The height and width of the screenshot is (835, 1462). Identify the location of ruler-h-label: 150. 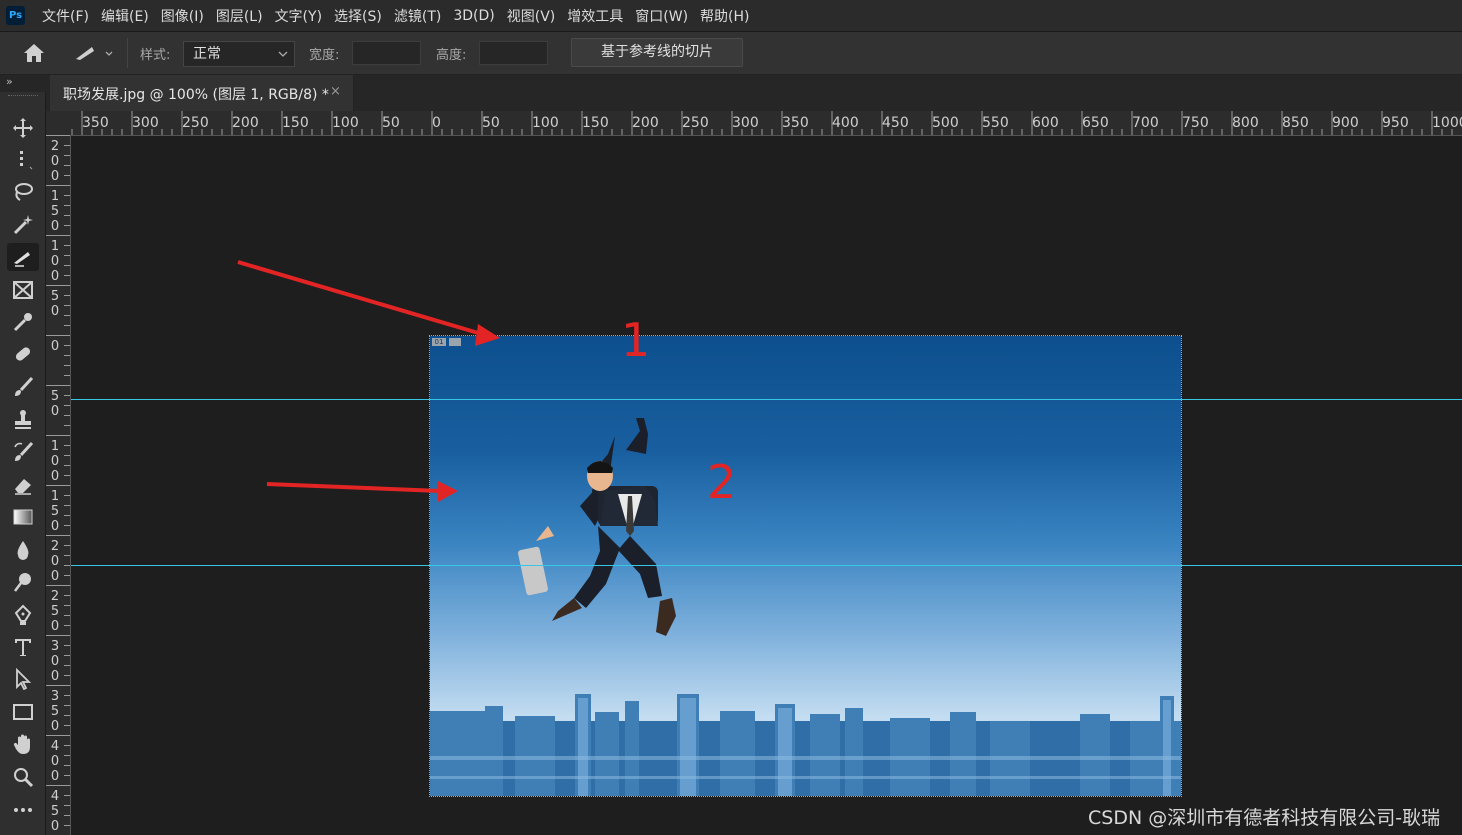
(595, 123).